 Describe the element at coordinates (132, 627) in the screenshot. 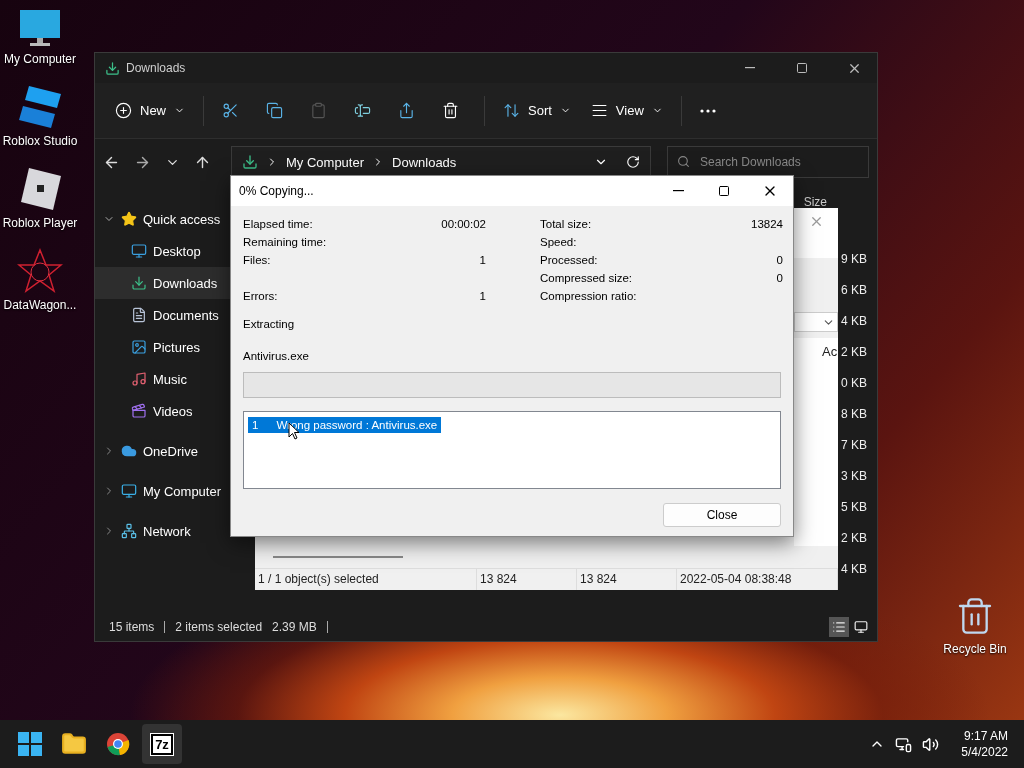

I see `item-count: 15 items` at that location.